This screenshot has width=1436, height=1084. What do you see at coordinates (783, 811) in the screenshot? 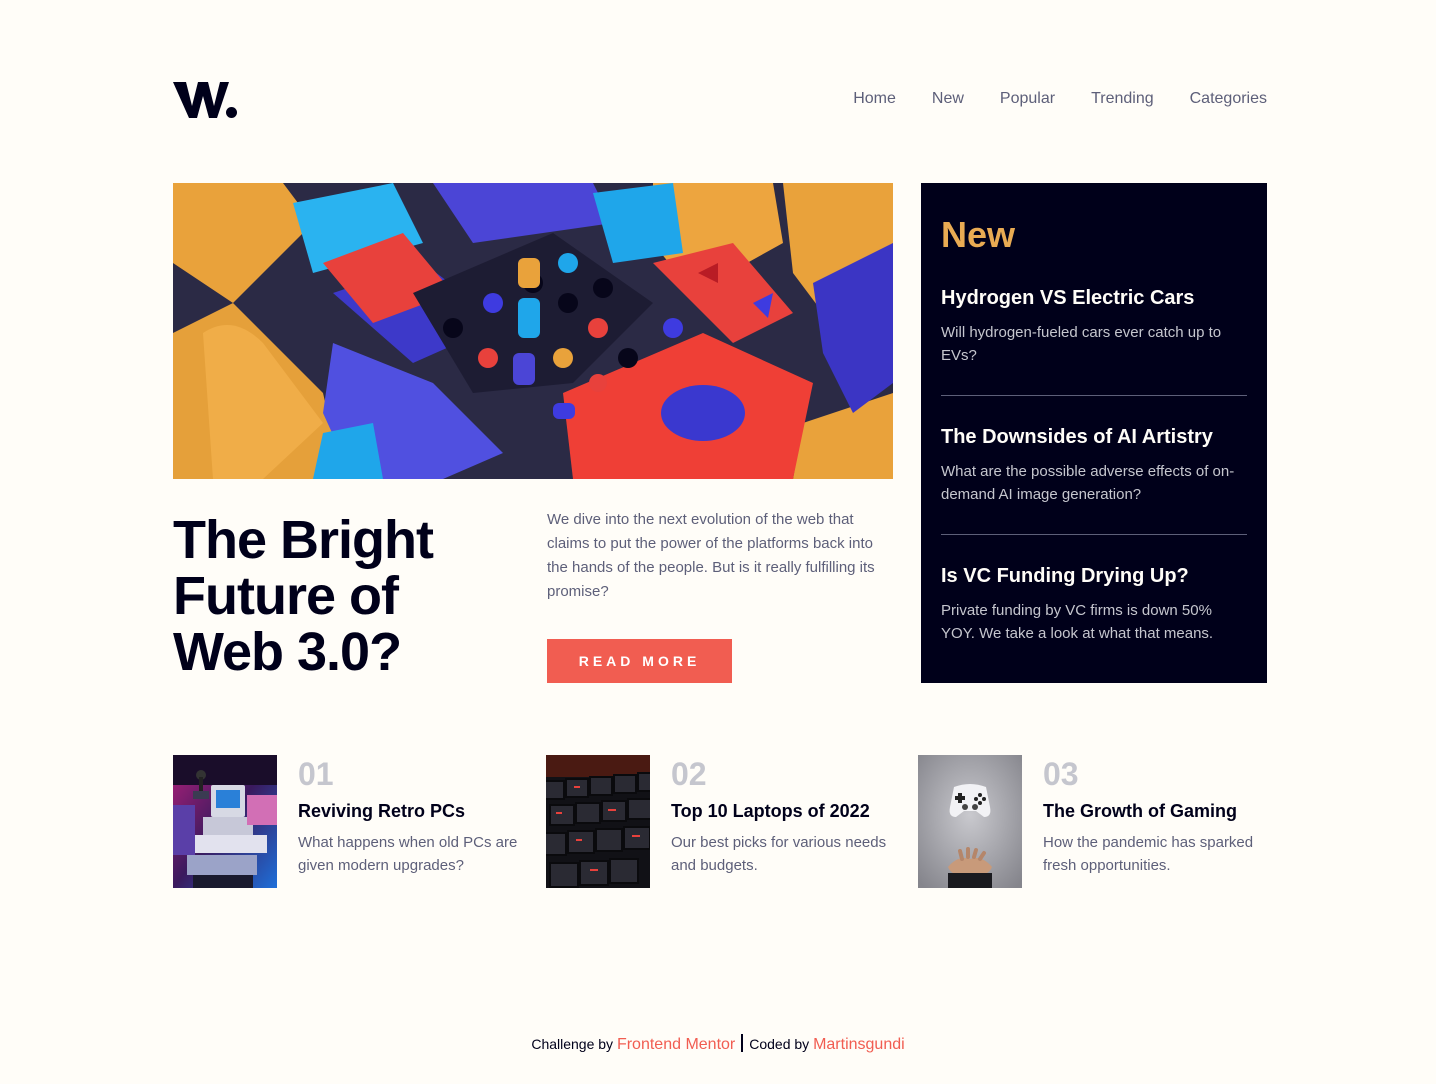
I see `card-title: Top 10 Laptops of 2022` at bounding box center [783, 811].